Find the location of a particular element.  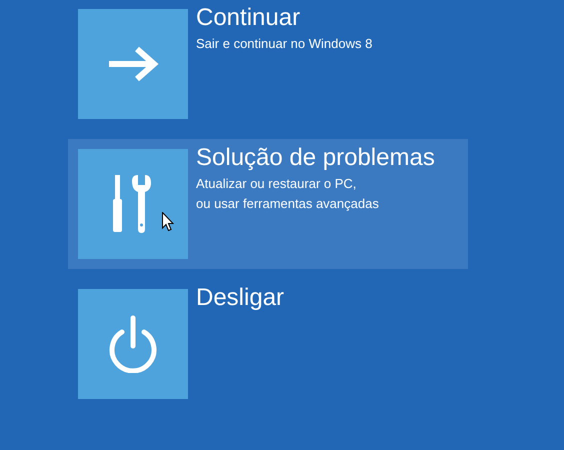

tools-icon is located at coordinates (133, 204).